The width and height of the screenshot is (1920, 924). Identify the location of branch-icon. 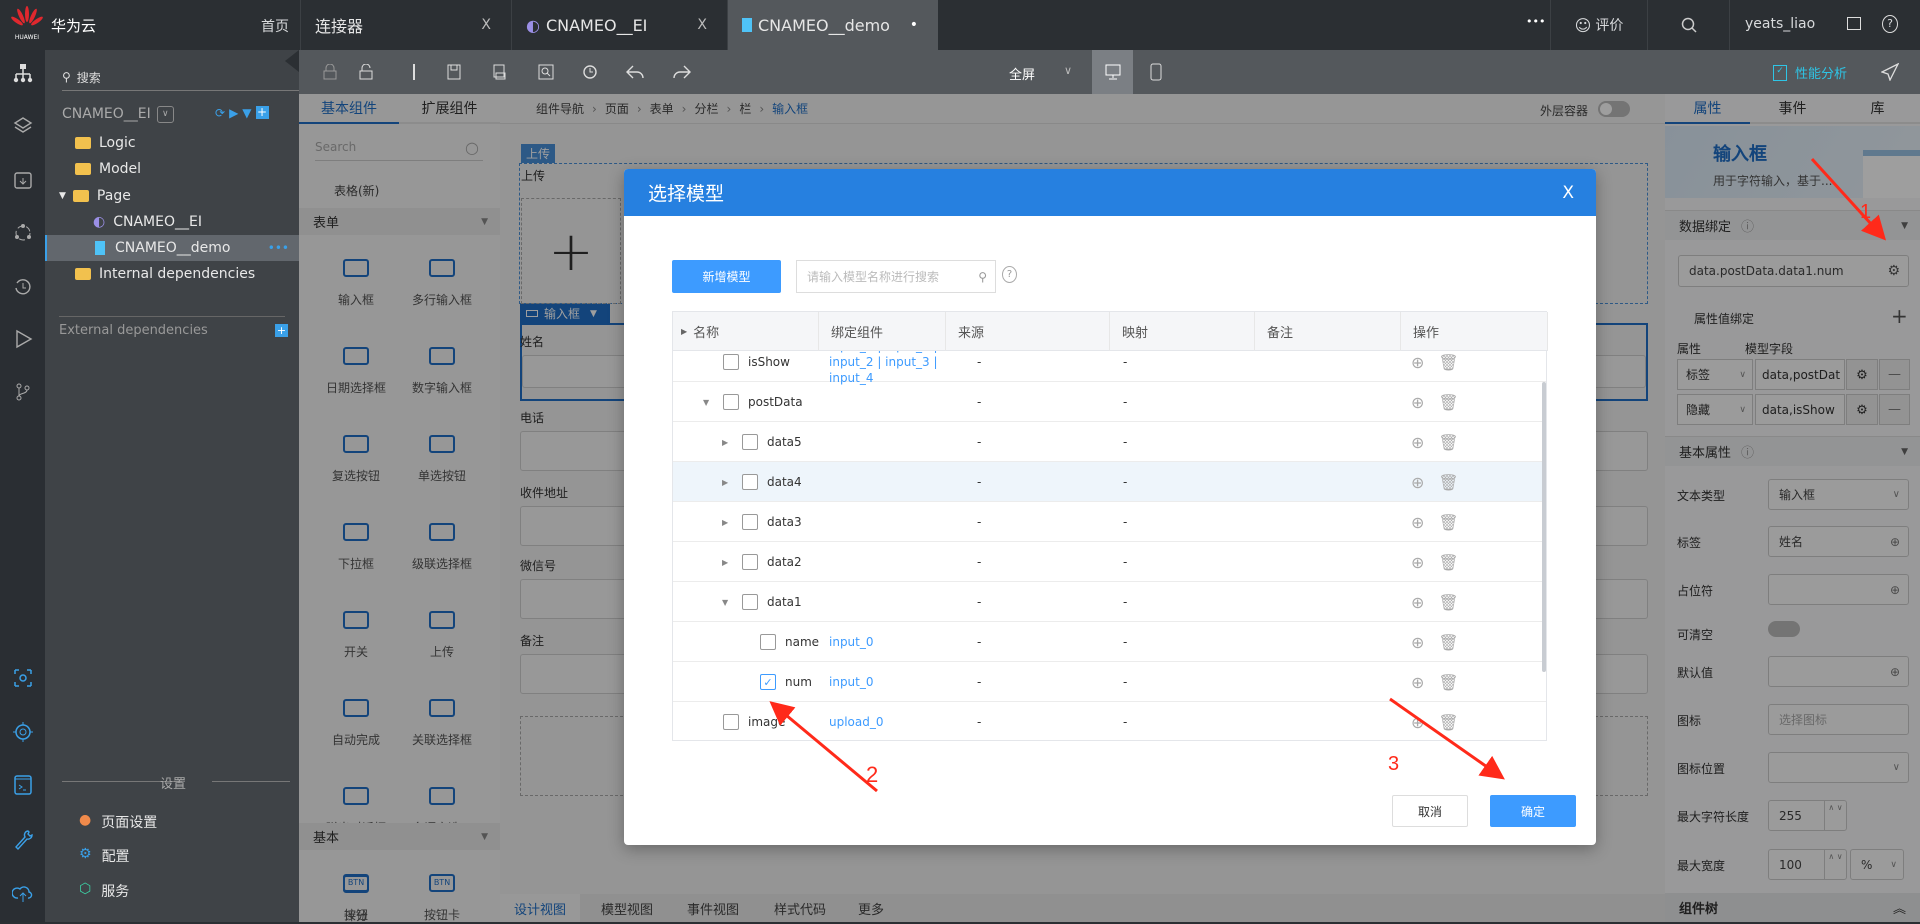
(22, 392).